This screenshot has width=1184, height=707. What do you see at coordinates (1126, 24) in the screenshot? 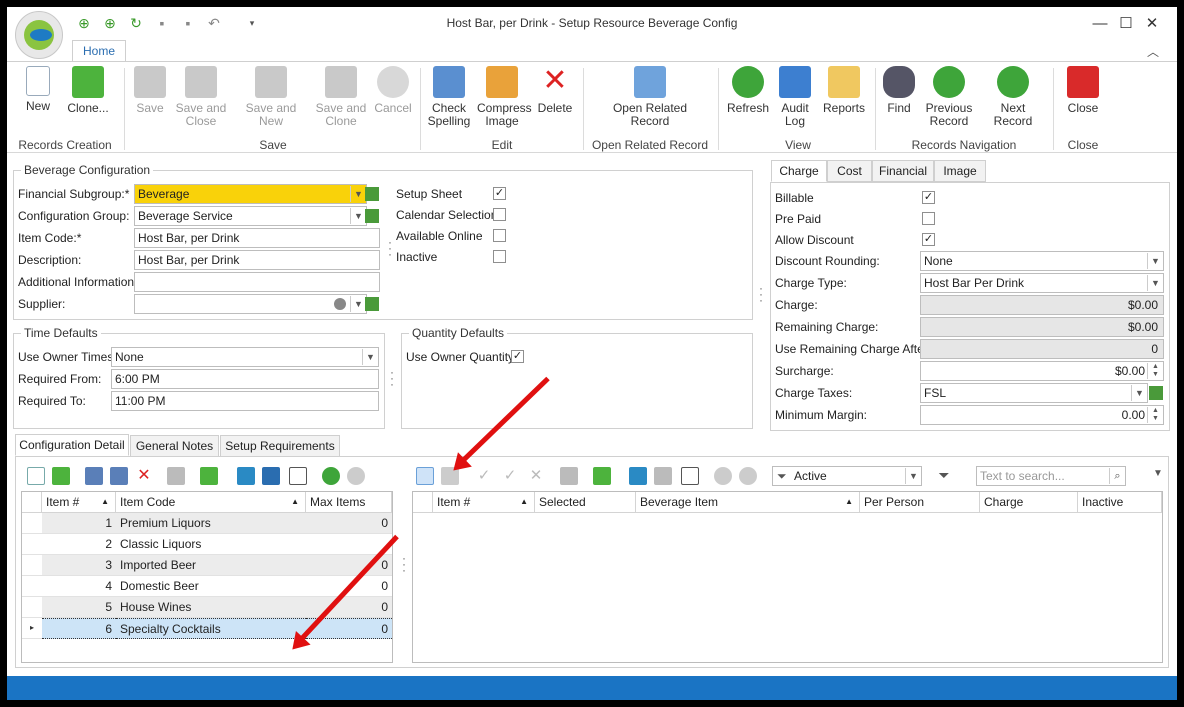
I see `maximize-button: ☐` at bounding box center [1126, 24].